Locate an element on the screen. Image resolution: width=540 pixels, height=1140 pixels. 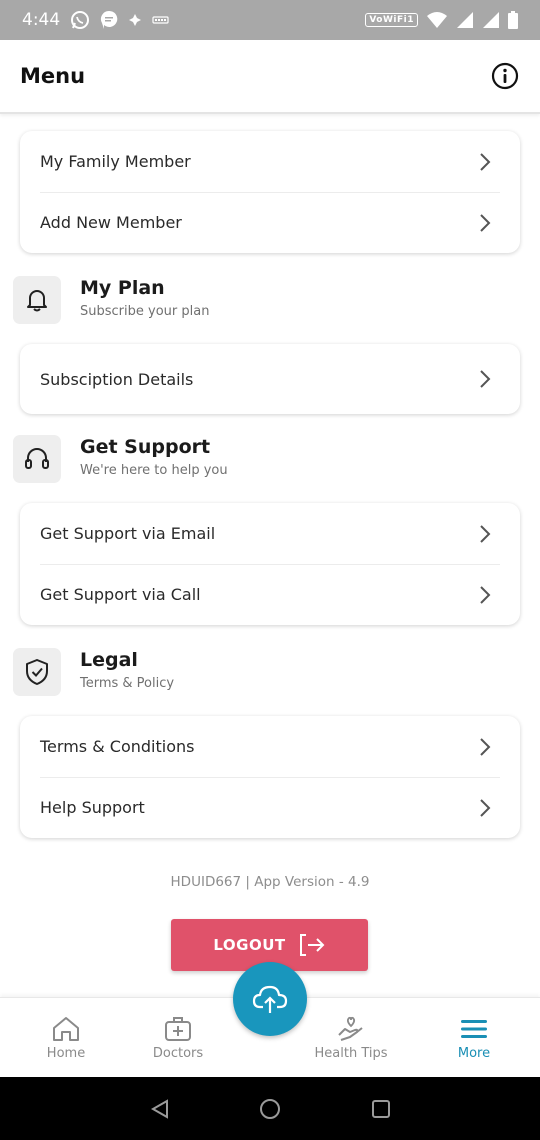
wifi-icon is located at coordinates (437, 20).